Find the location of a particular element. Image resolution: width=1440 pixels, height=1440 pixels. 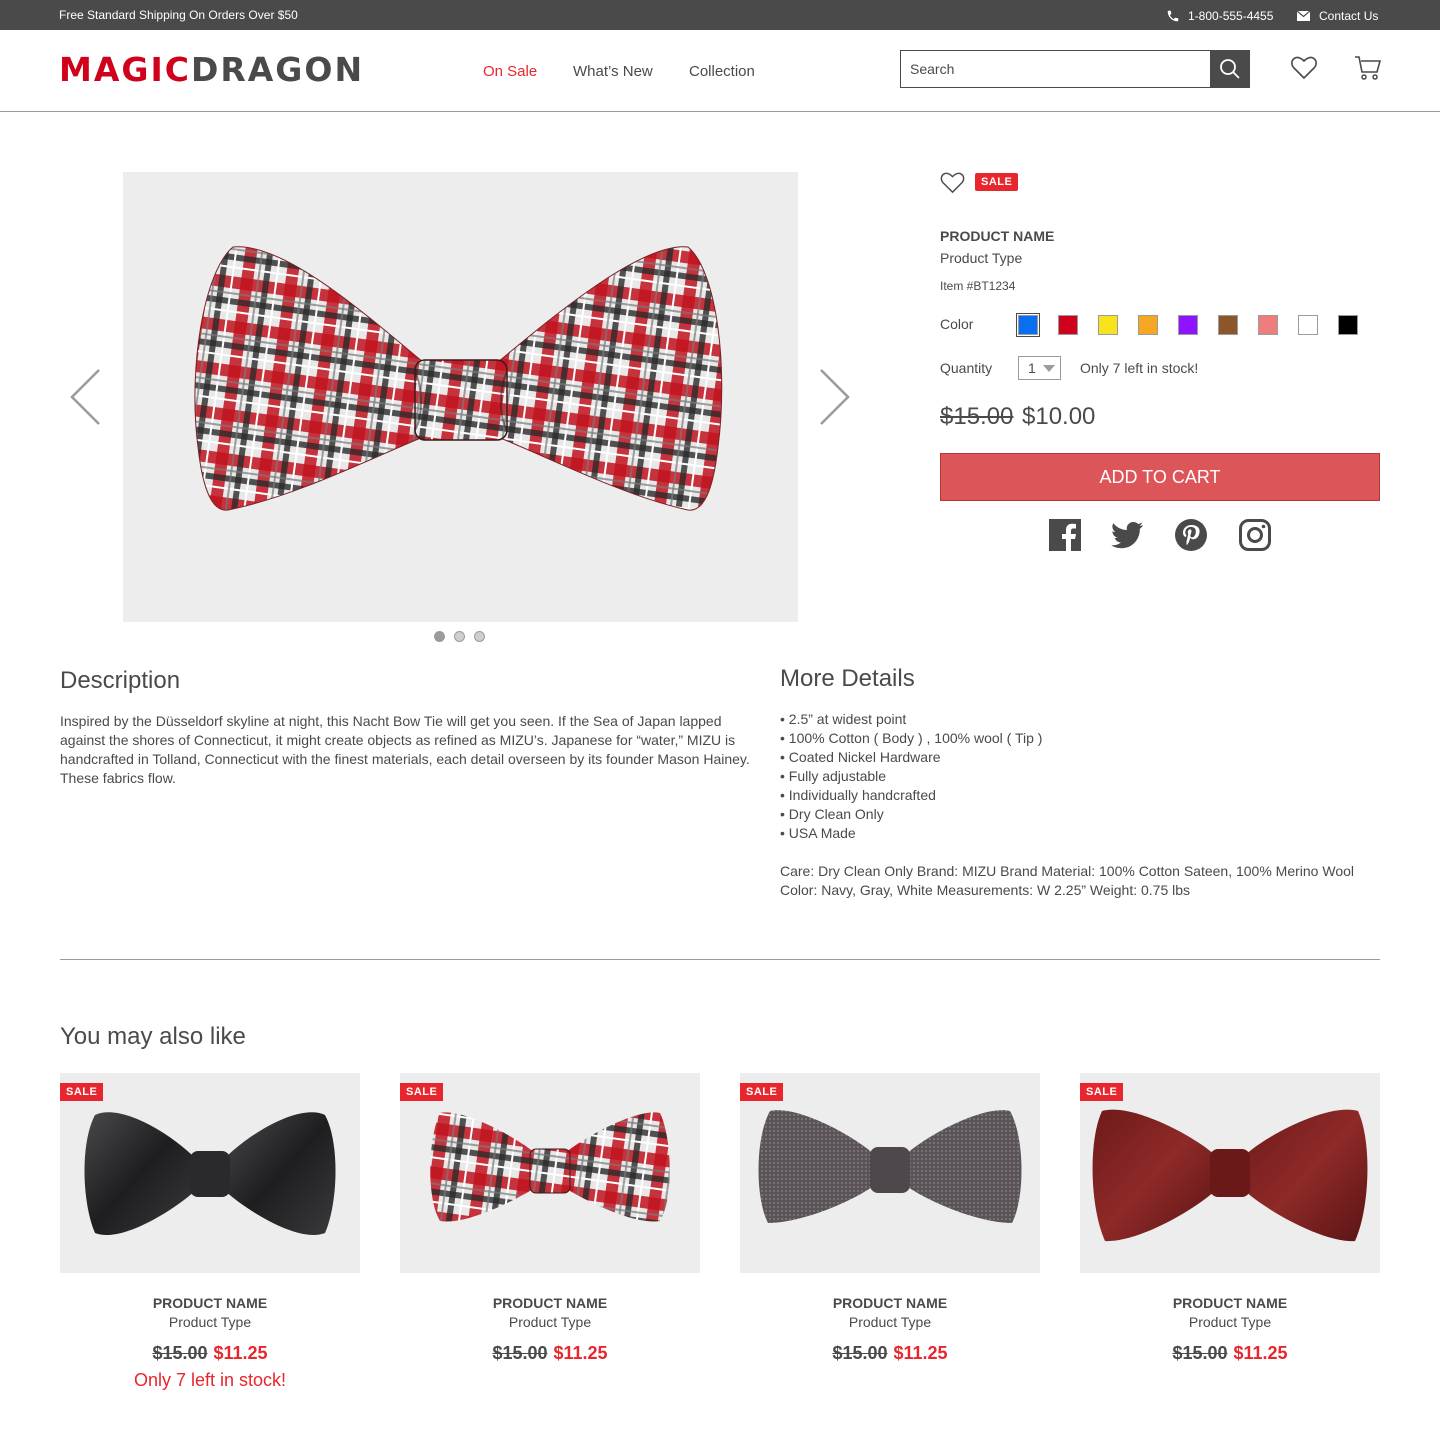

chevron-right-icon is located at coordinates (835, 397).